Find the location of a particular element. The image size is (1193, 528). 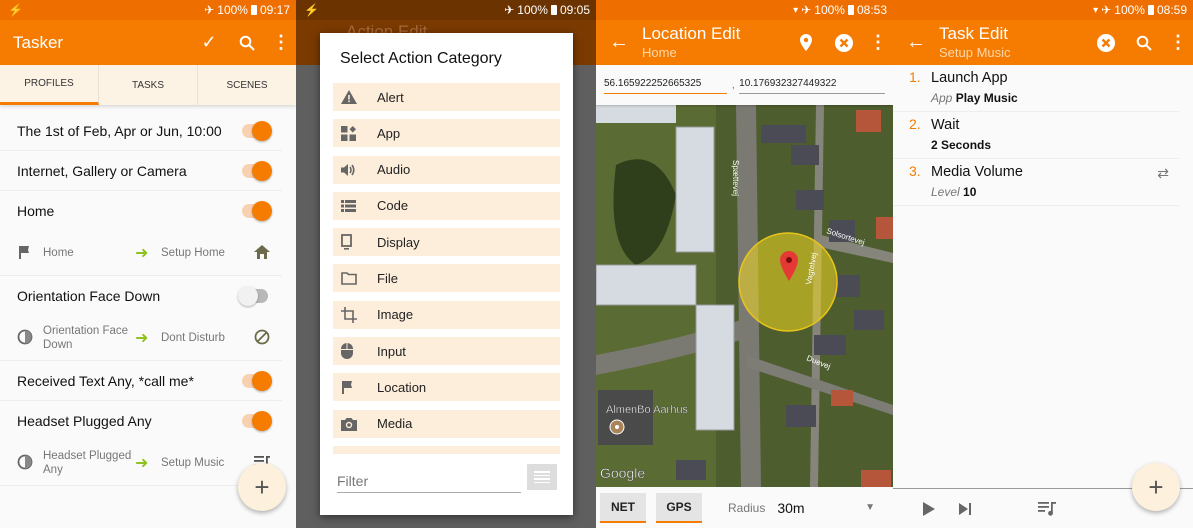

action-name: Launch App is located at coordinates (969, 78).